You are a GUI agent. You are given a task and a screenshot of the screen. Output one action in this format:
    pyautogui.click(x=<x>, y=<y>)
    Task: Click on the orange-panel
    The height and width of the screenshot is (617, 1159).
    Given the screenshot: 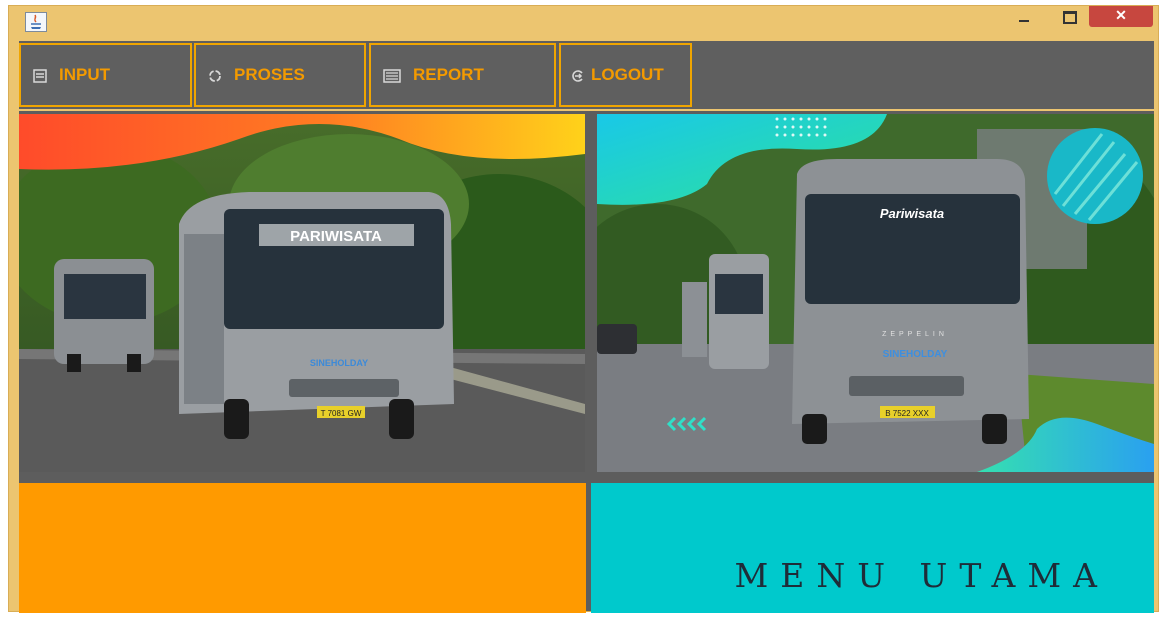 What is the action you would take?
    pyautogui.click(x=302, y=548)
    